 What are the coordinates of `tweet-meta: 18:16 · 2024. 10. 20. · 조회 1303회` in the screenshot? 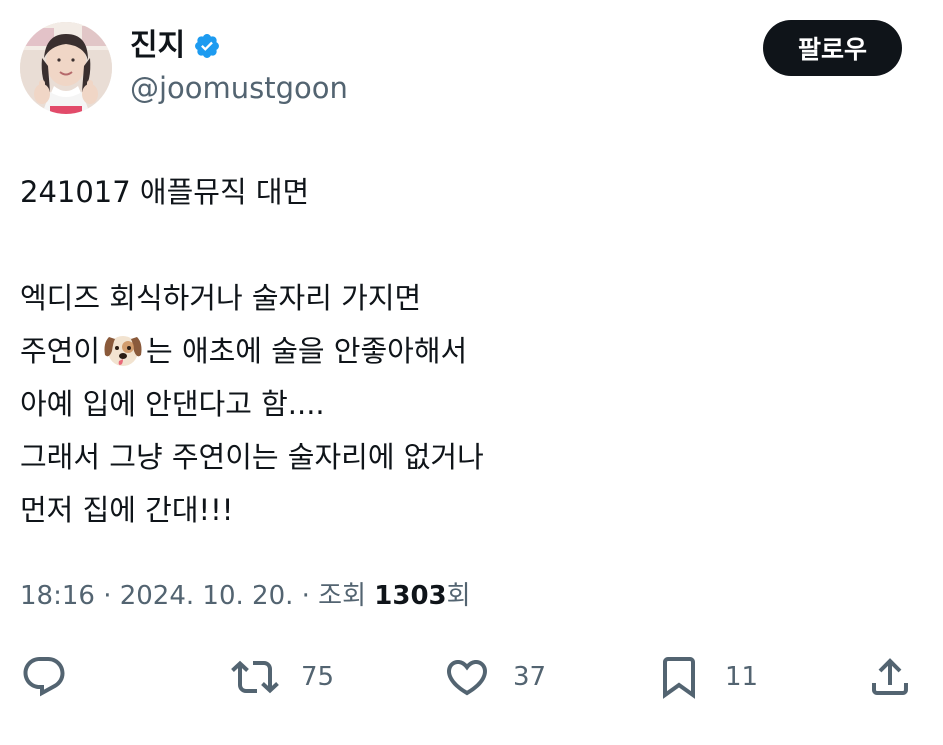 It's located at (245, 596).